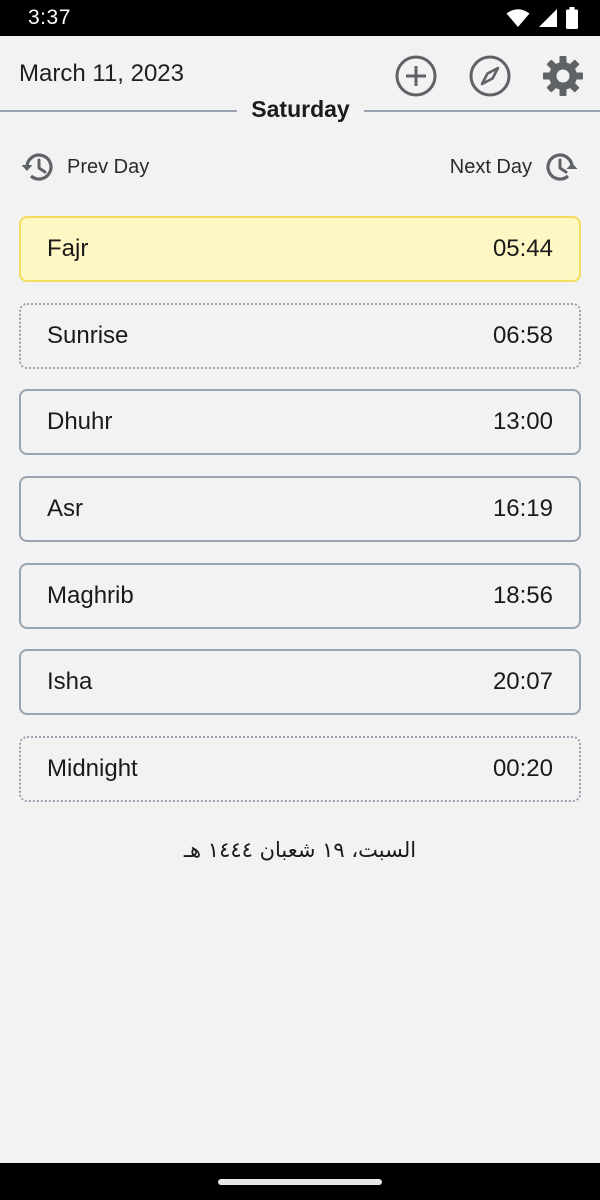  I want to click on compass-button, so click(490, 76).